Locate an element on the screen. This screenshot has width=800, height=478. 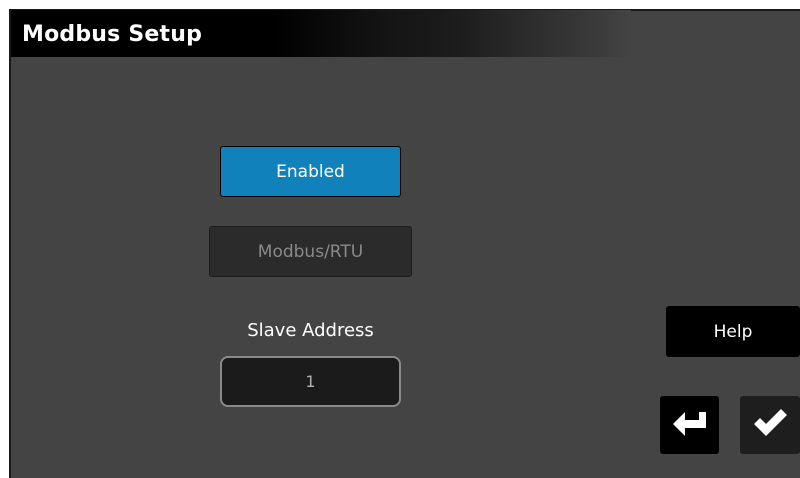
help-button: Help is located at coordinates (733, 331).